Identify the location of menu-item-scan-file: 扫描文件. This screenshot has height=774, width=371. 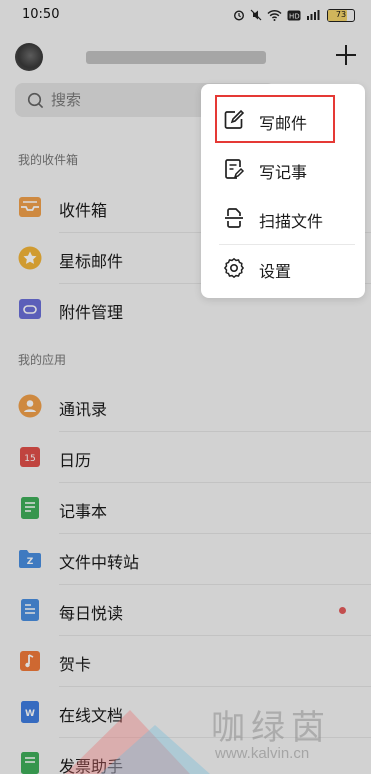
(283, 218).